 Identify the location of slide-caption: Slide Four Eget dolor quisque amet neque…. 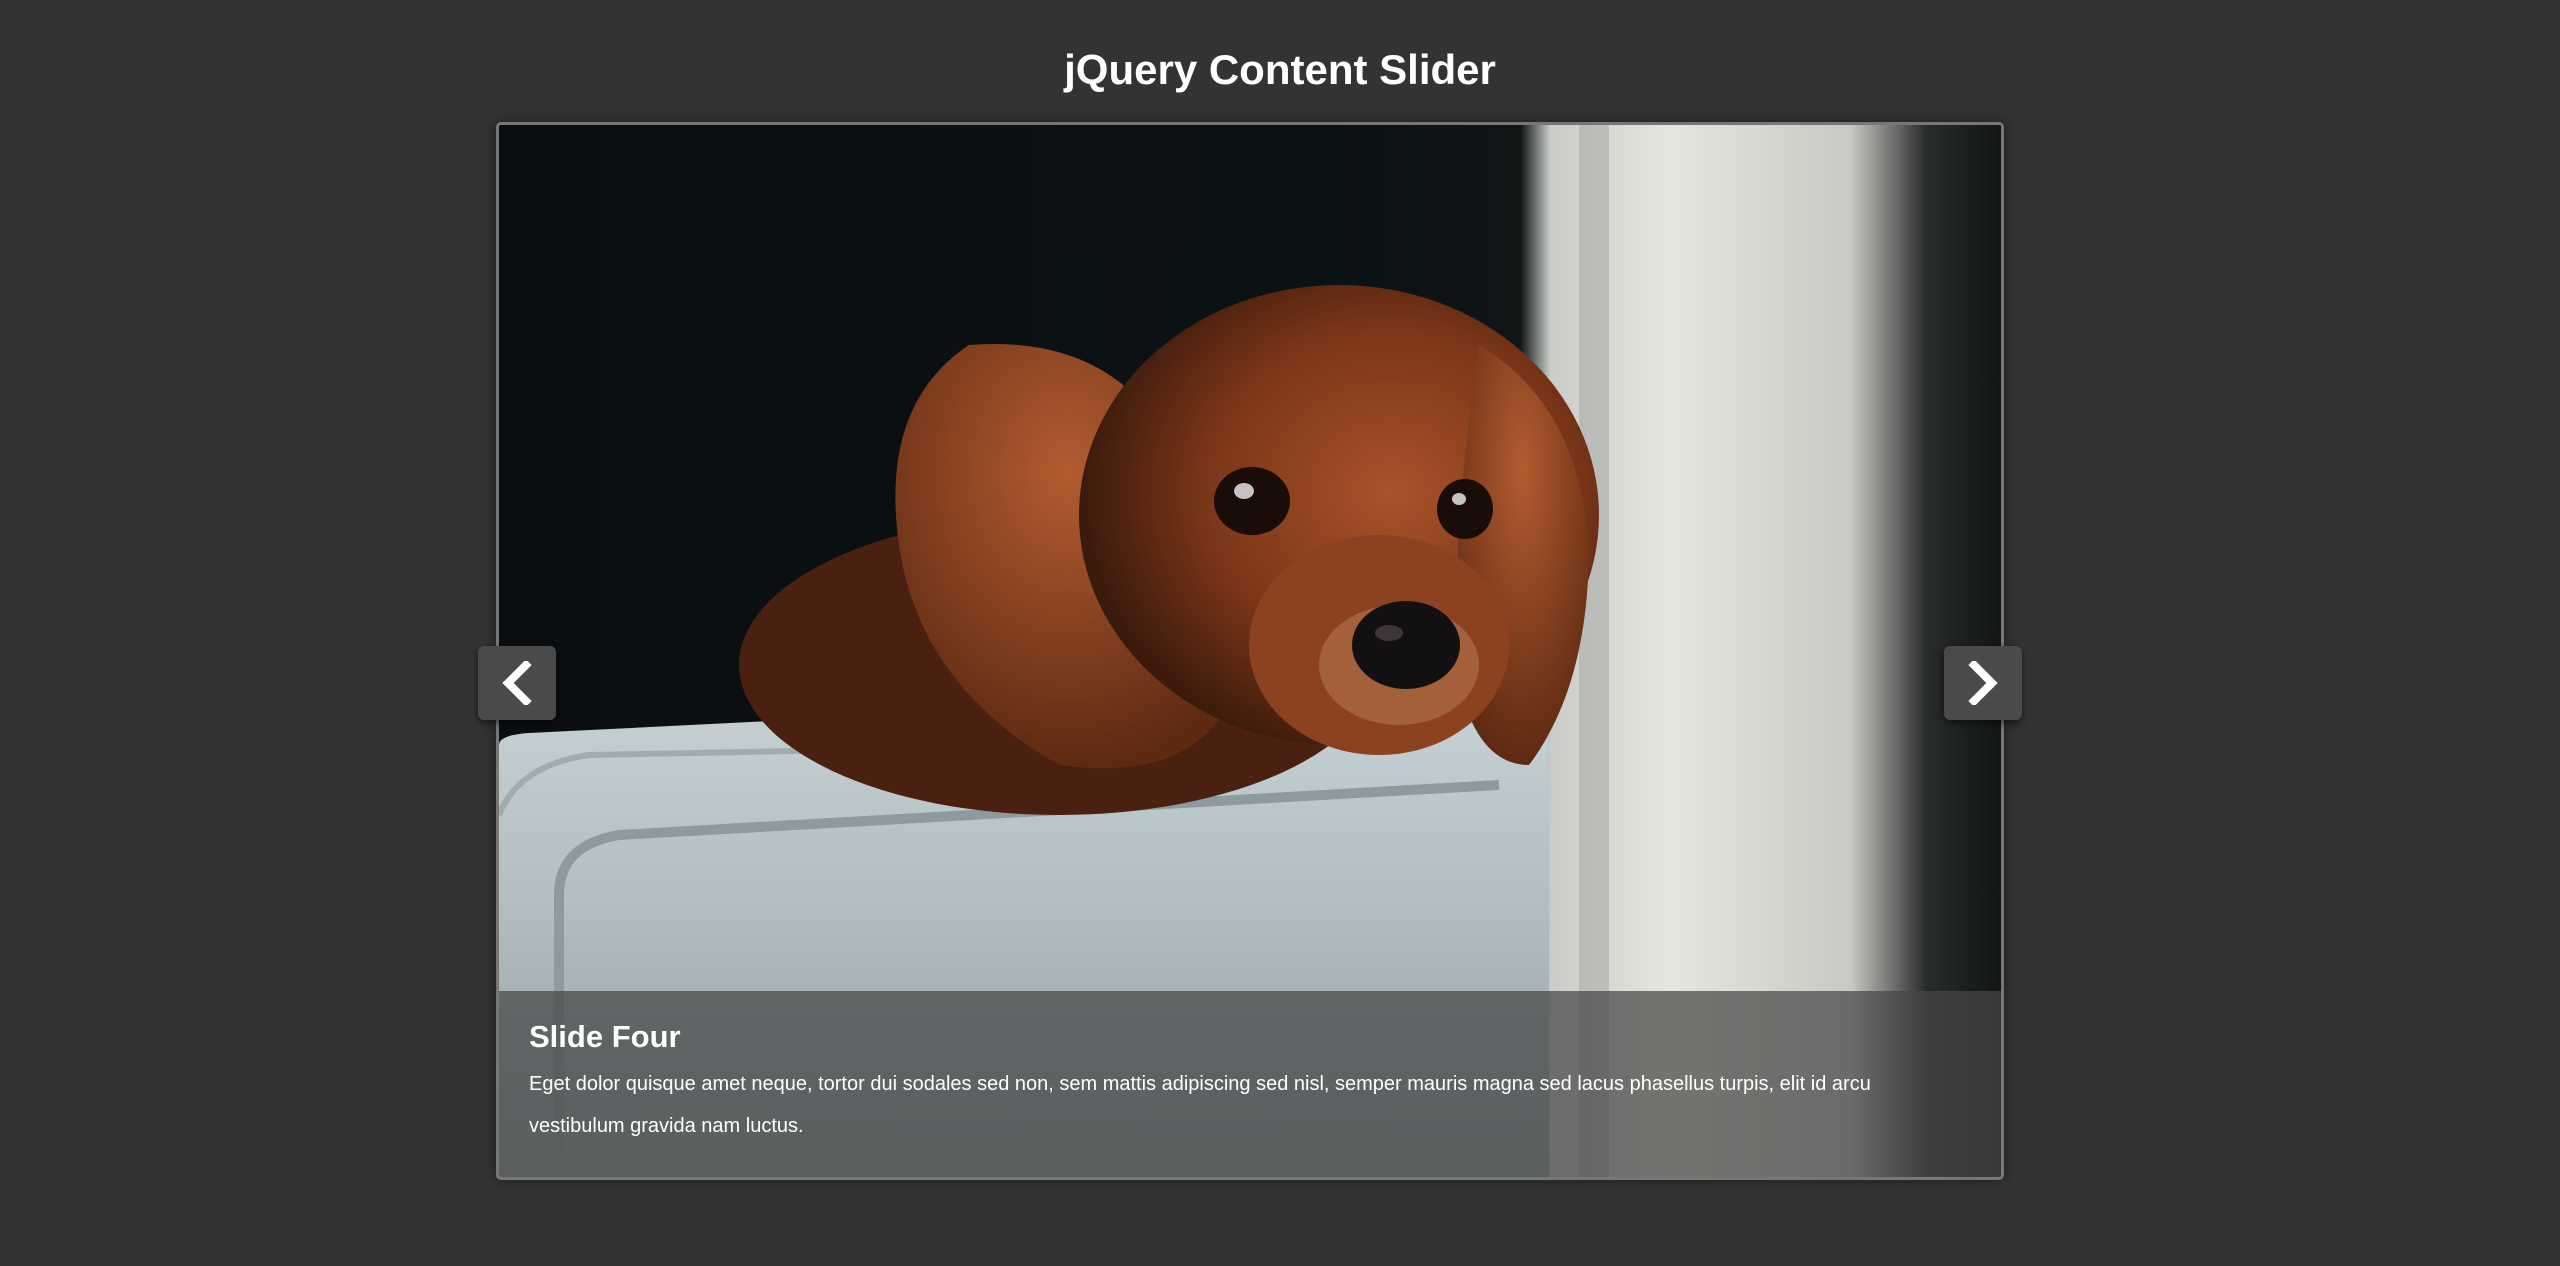
(1250, 1084).